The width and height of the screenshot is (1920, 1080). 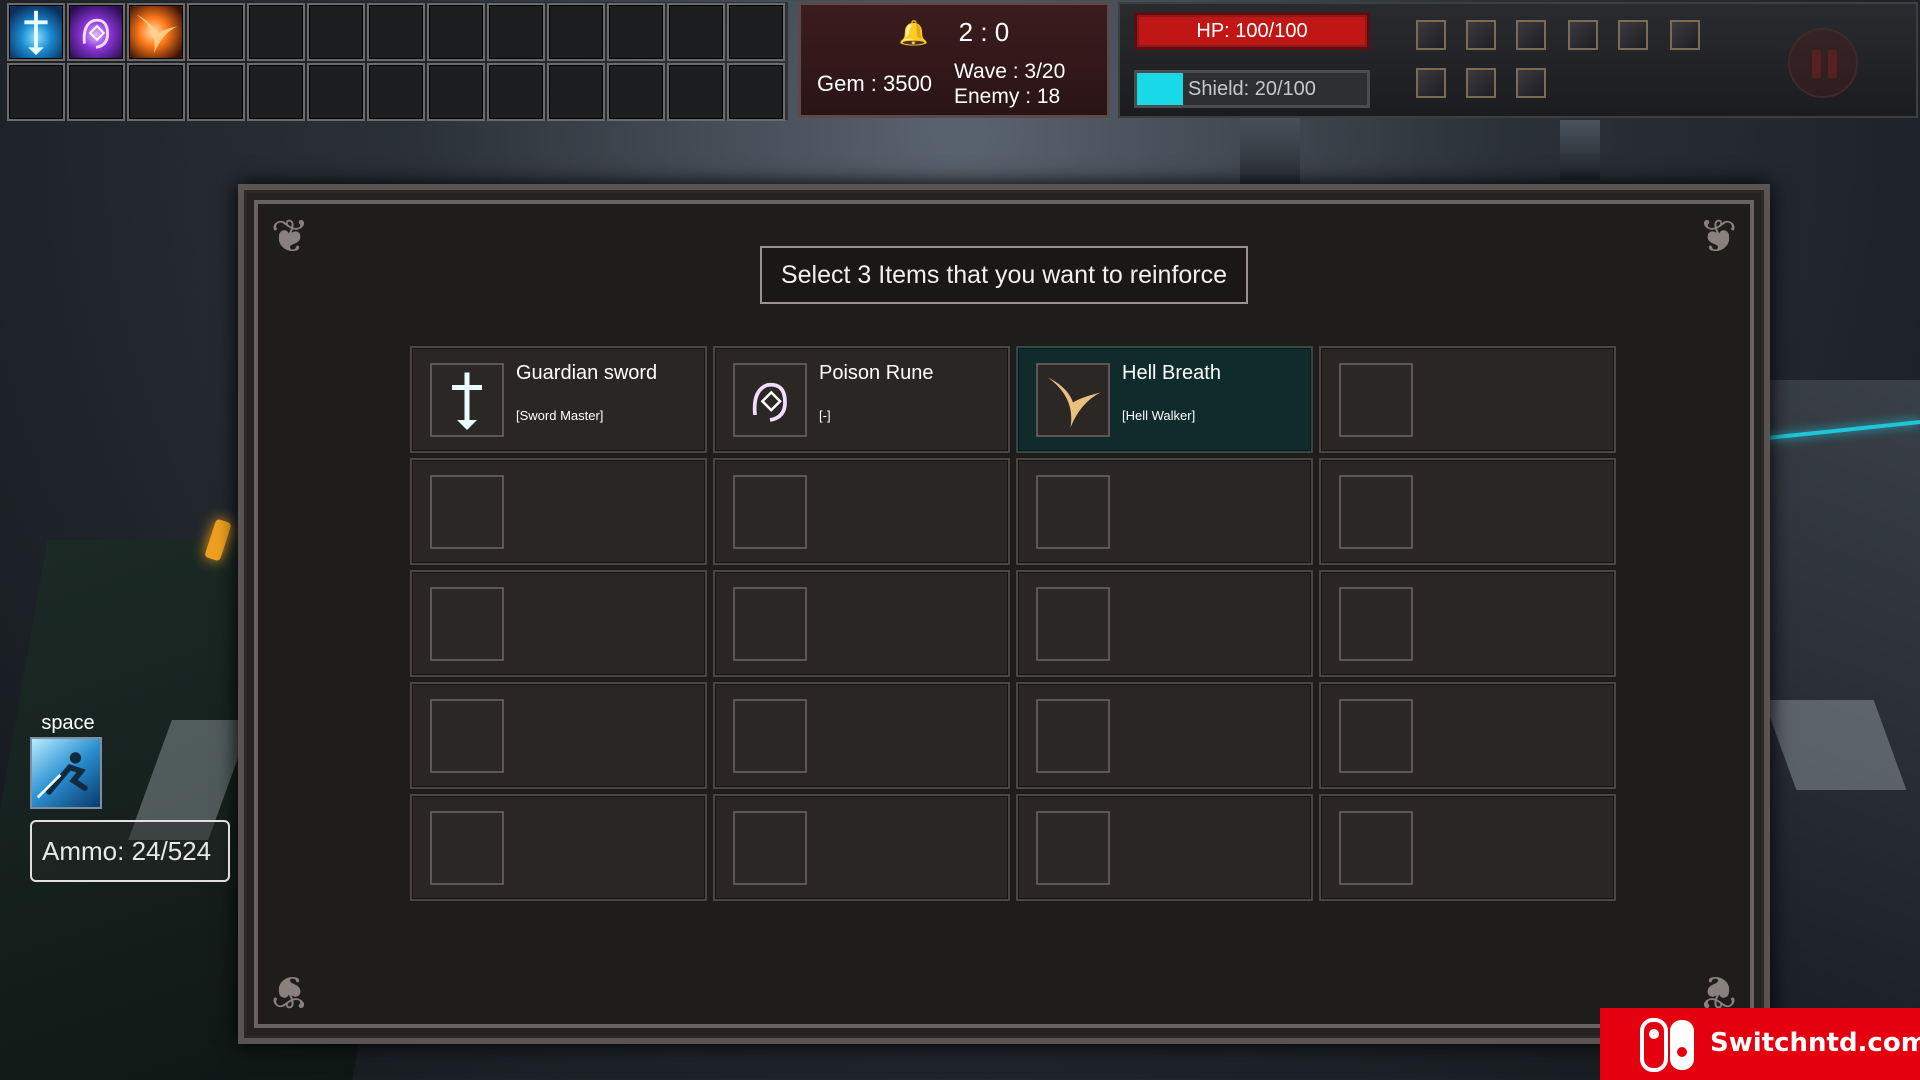 I want to click on shield-bar: Shield: 20/100, so click(x=1252, y=89).